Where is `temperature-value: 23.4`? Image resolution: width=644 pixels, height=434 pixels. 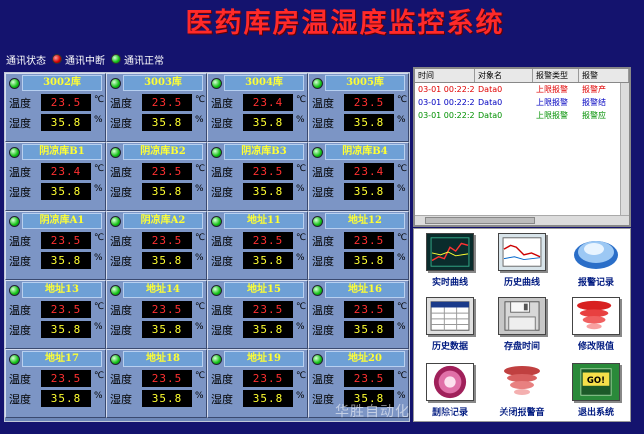
temperature-value: 23.4 is located at coordinates (268, 102).